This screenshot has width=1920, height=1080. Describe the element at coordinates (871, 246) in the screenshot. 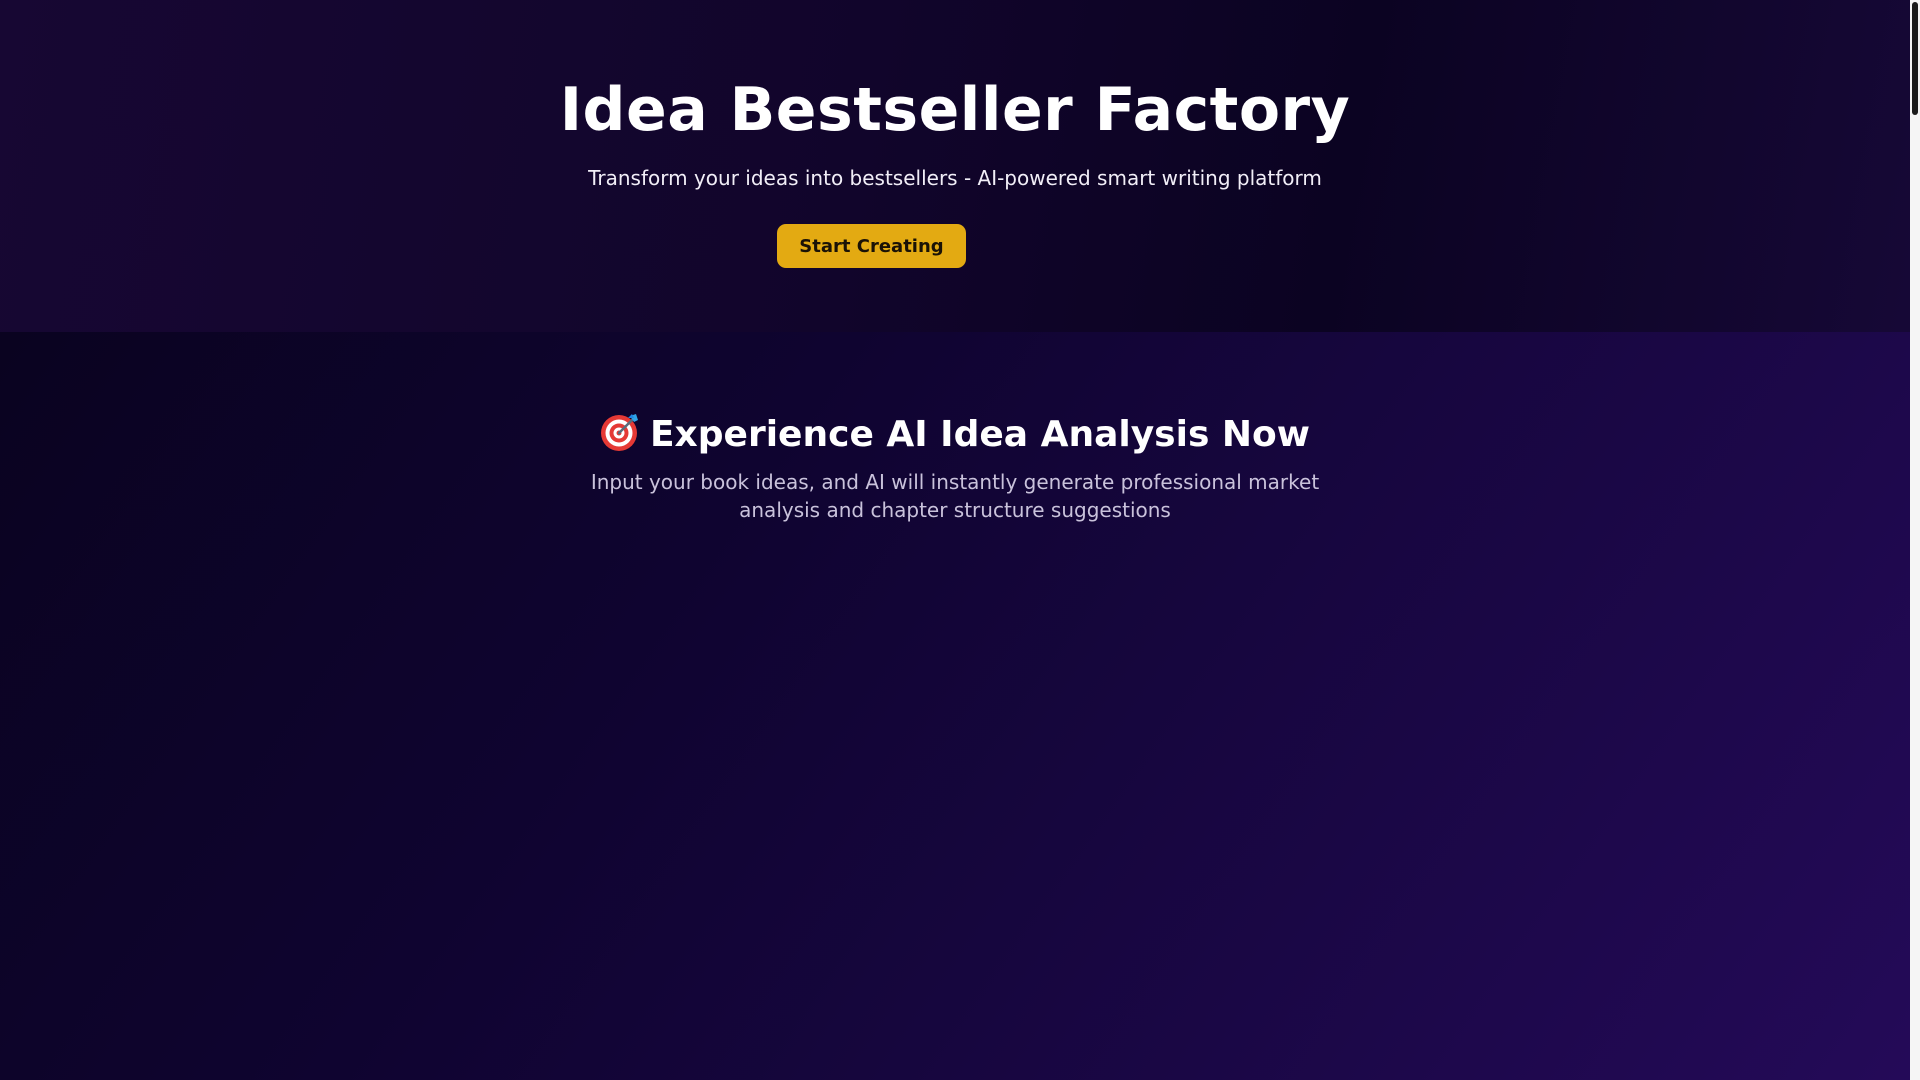

I see `start-creating-button: Start Creating` at that location.